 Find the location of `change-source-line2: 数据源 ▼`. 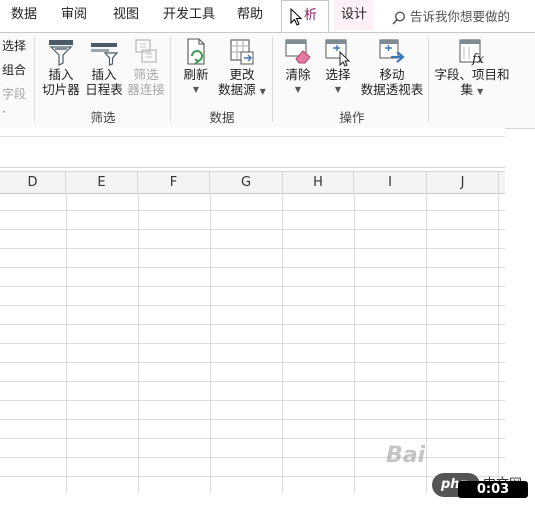

change-source-line2: 数据源 ▼ is located at coordinates (242, 89).